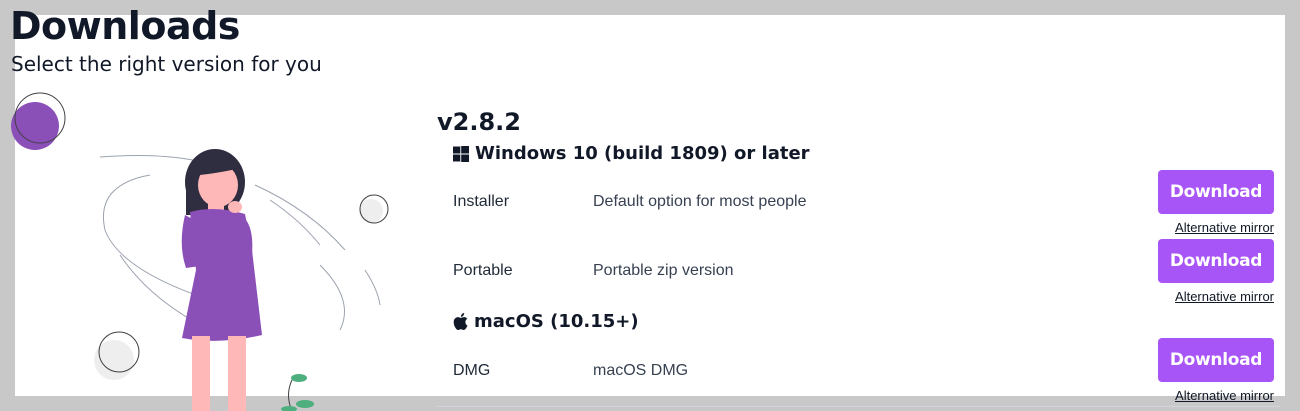 This screenshot has height=411, width=1300. Describe the element at coordinates (479, 122) in the screenshot. I see `version-heading: v2.8.2` at that location.